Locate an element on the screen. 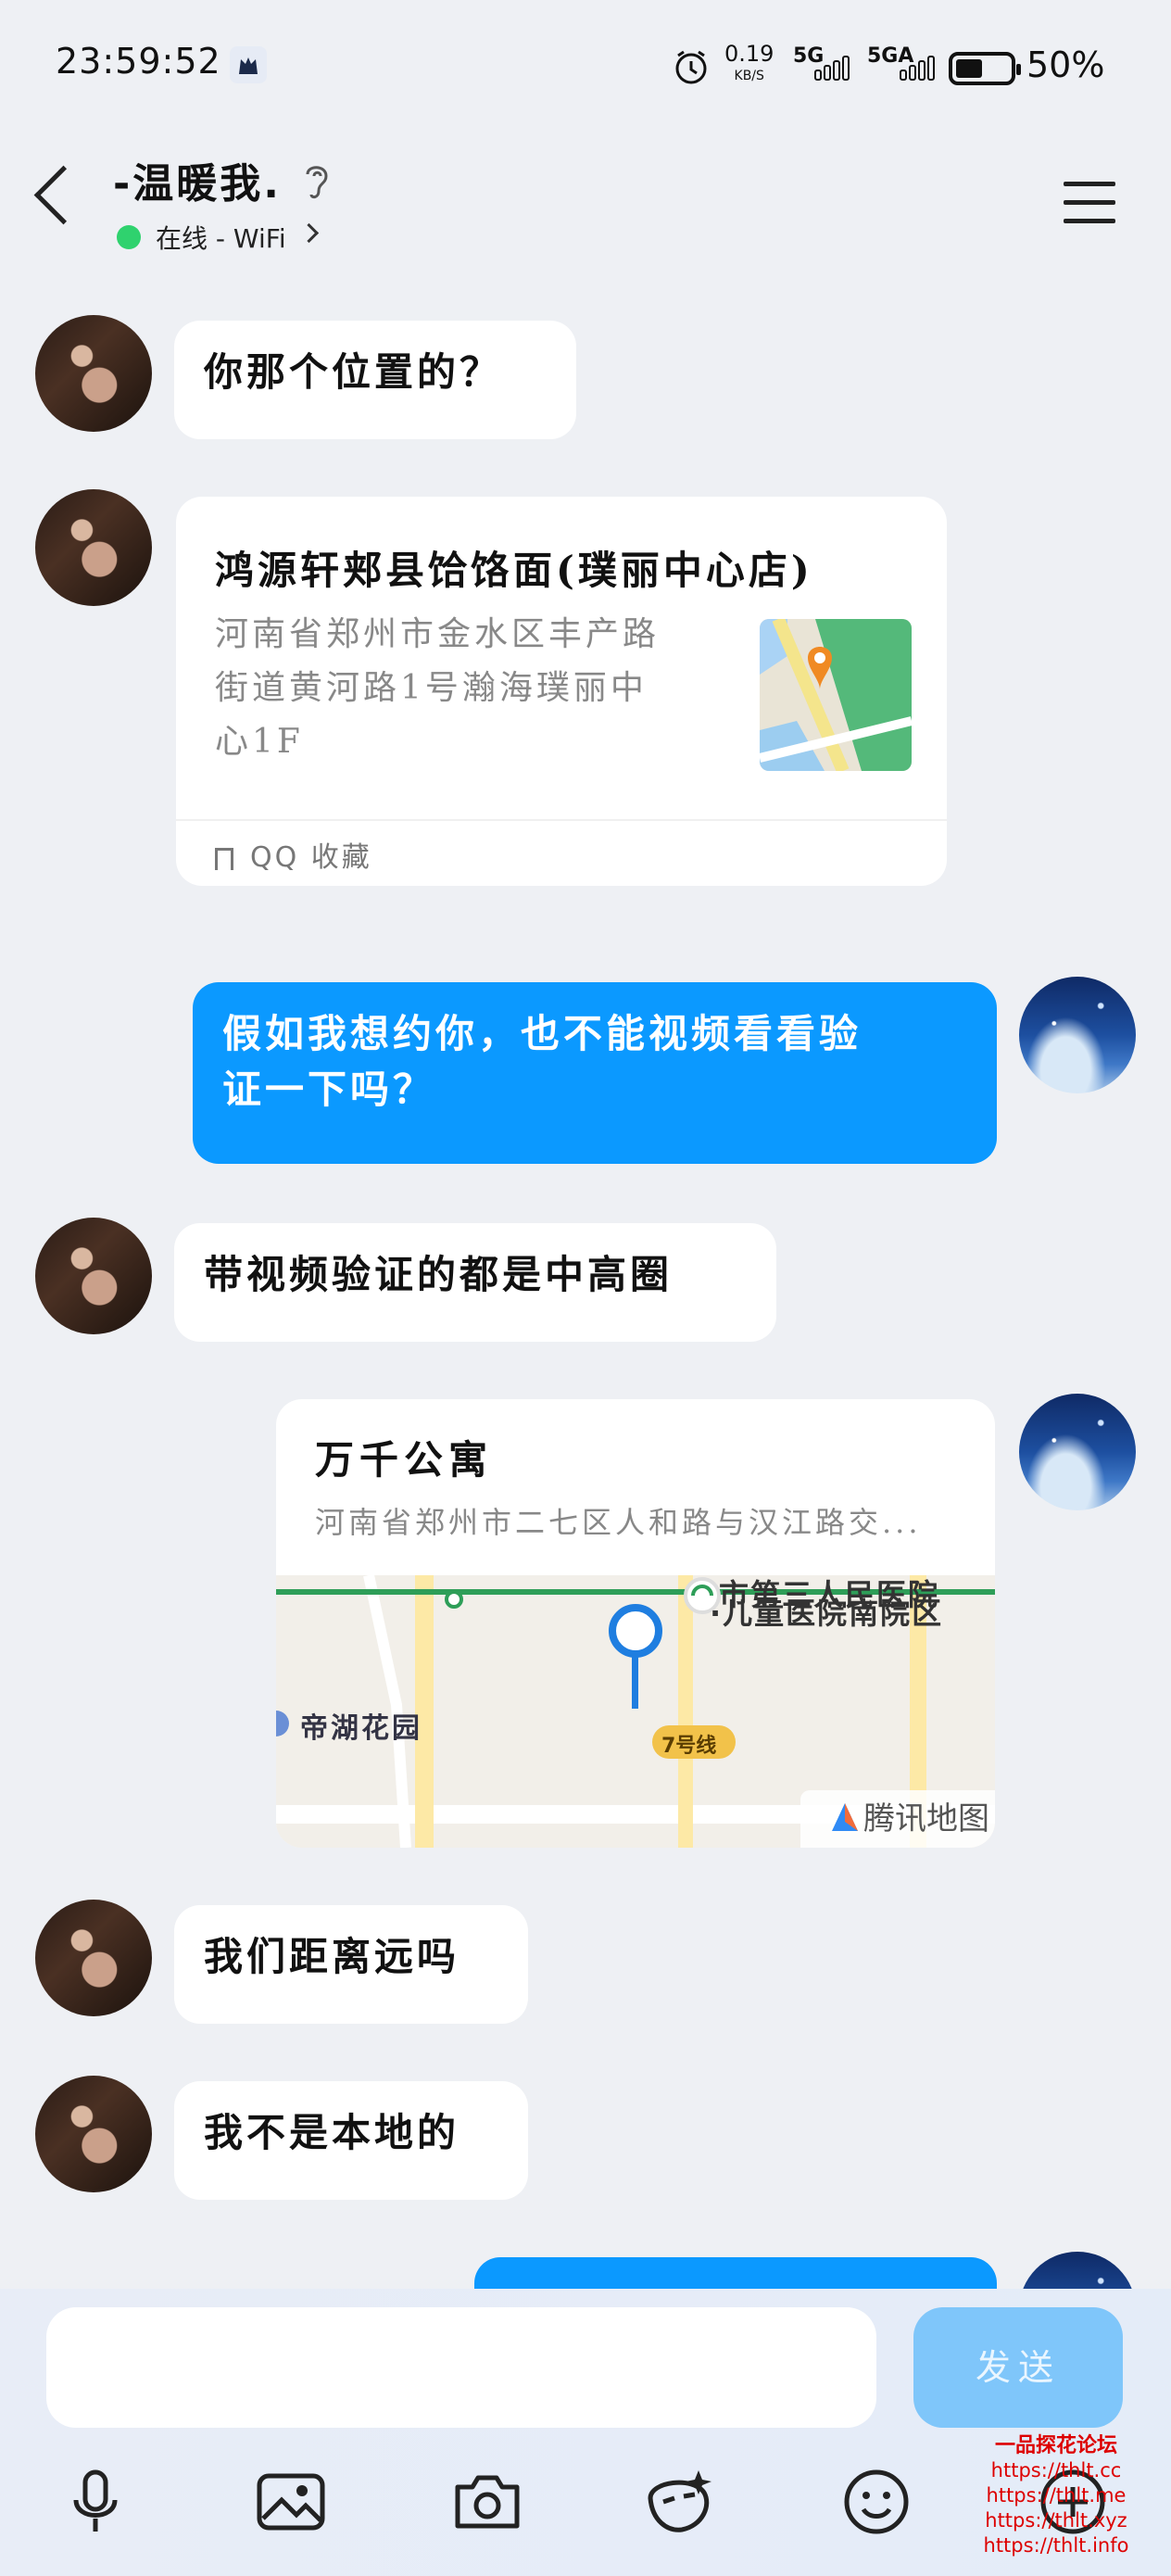 The image size is (1171, 2576). image-icon is located at coordinates (291, 2502).